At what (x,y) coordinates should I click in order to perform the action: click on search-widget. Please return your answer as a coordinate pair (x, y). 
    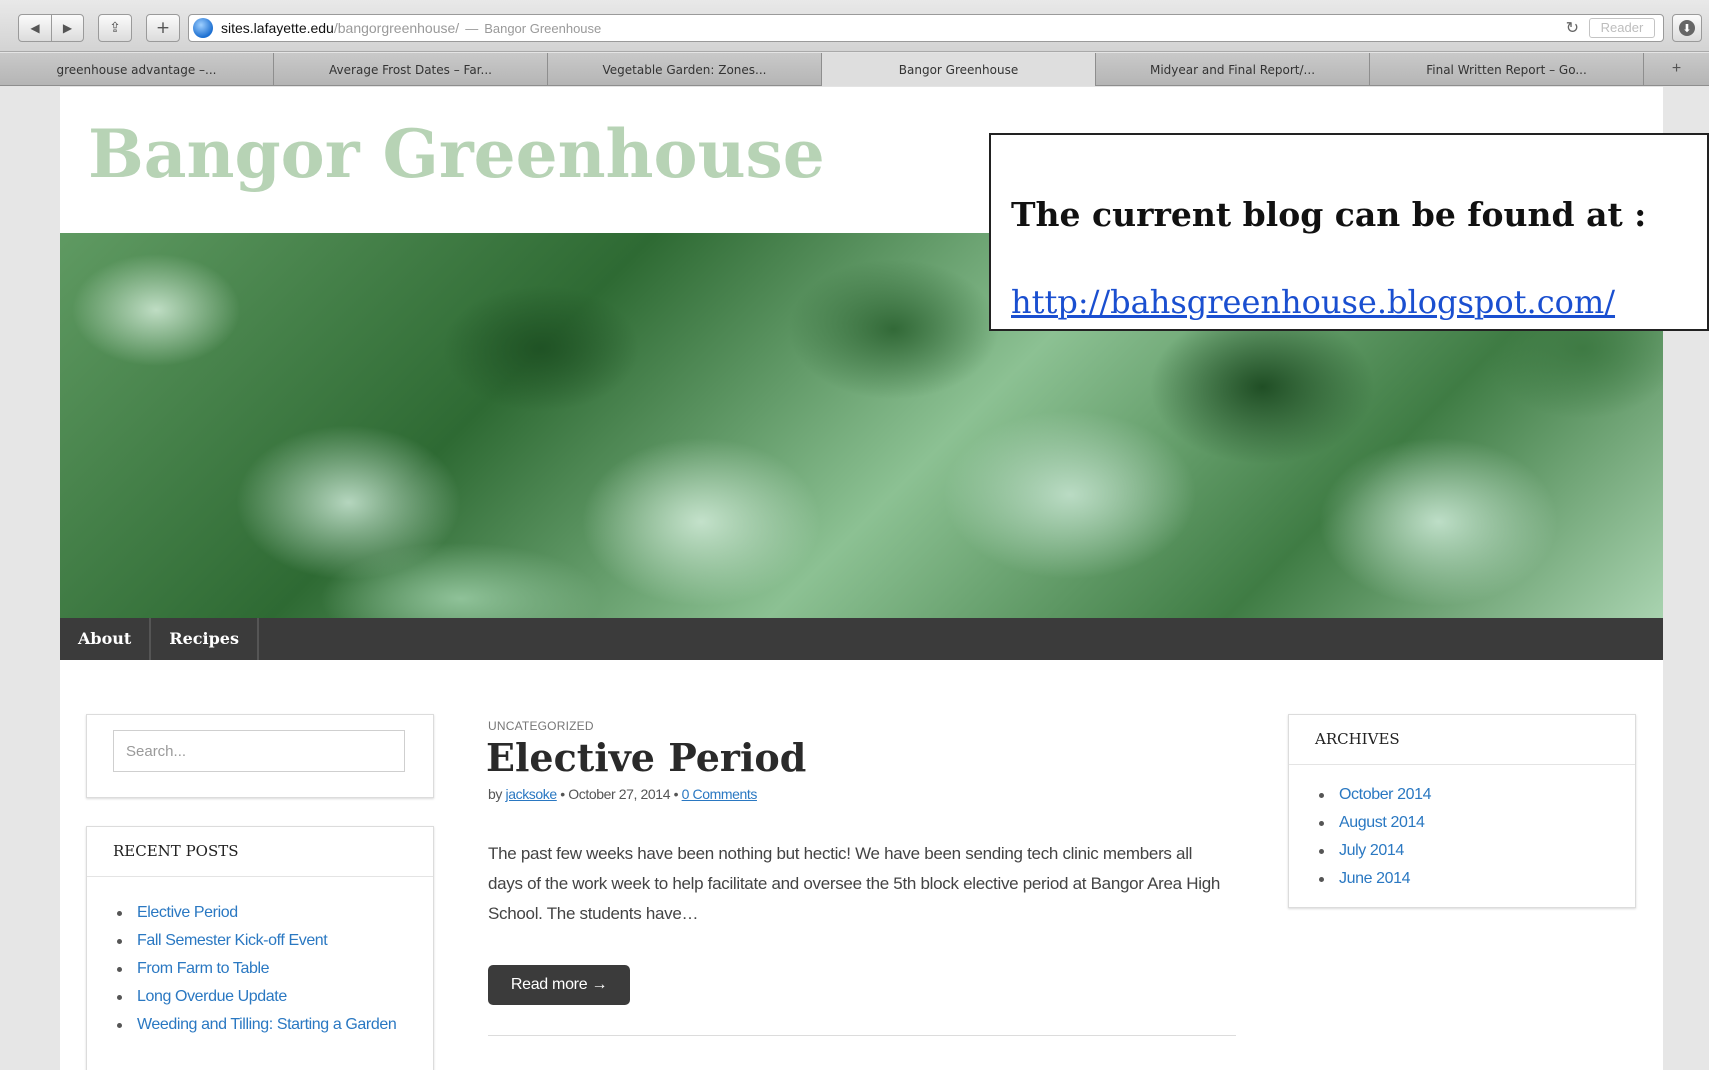
    Looking at the image, I should click on (260, 756).